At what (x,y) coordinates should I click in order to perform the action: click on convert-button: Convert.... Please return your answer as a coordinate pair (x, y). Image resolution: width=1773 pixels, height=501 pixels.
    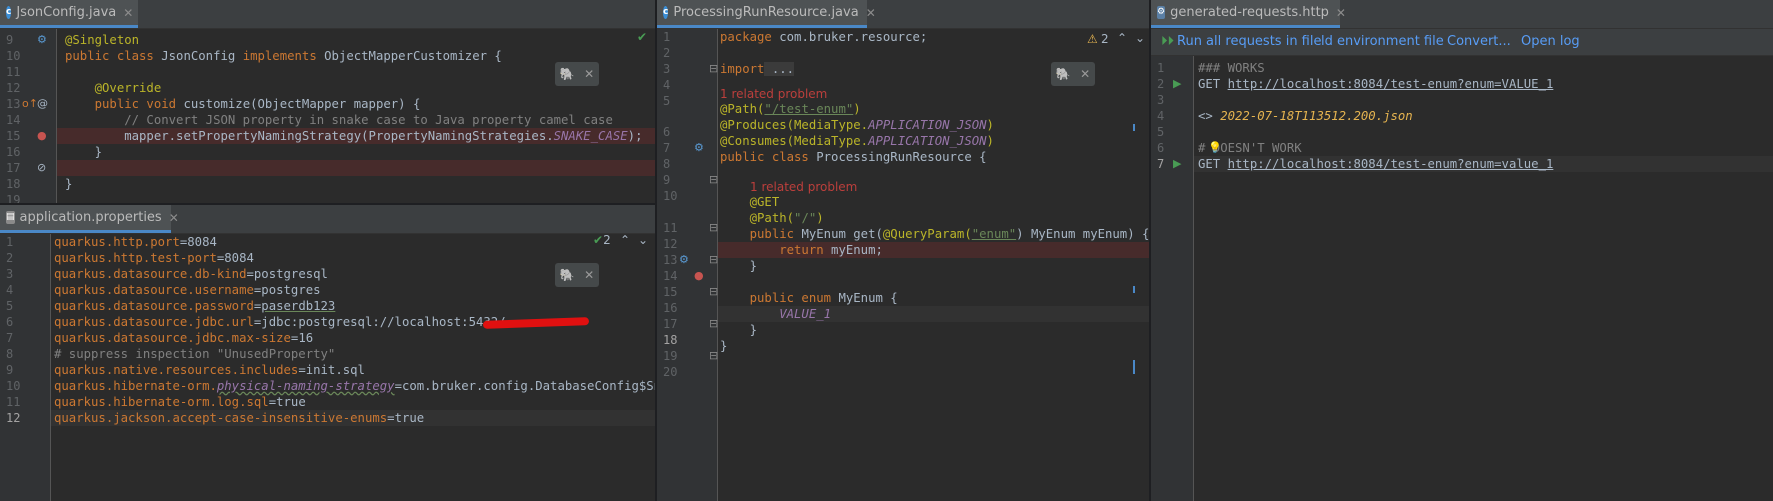
    Looking at the image, I should click on (1479, 41).